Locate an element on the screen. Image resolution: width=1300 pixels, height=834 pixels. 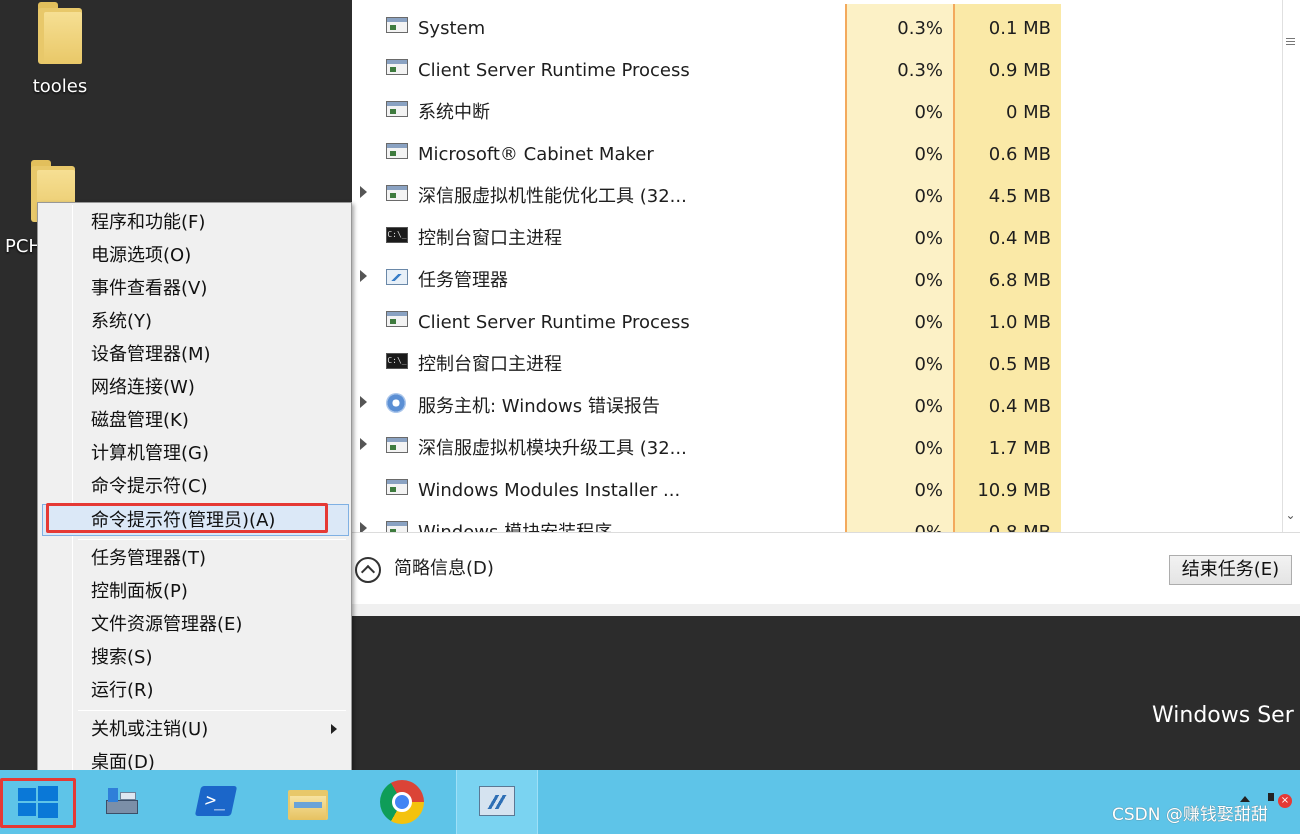
menu-item-label: 命令提示符(C) is located at coordinates (149, 486).